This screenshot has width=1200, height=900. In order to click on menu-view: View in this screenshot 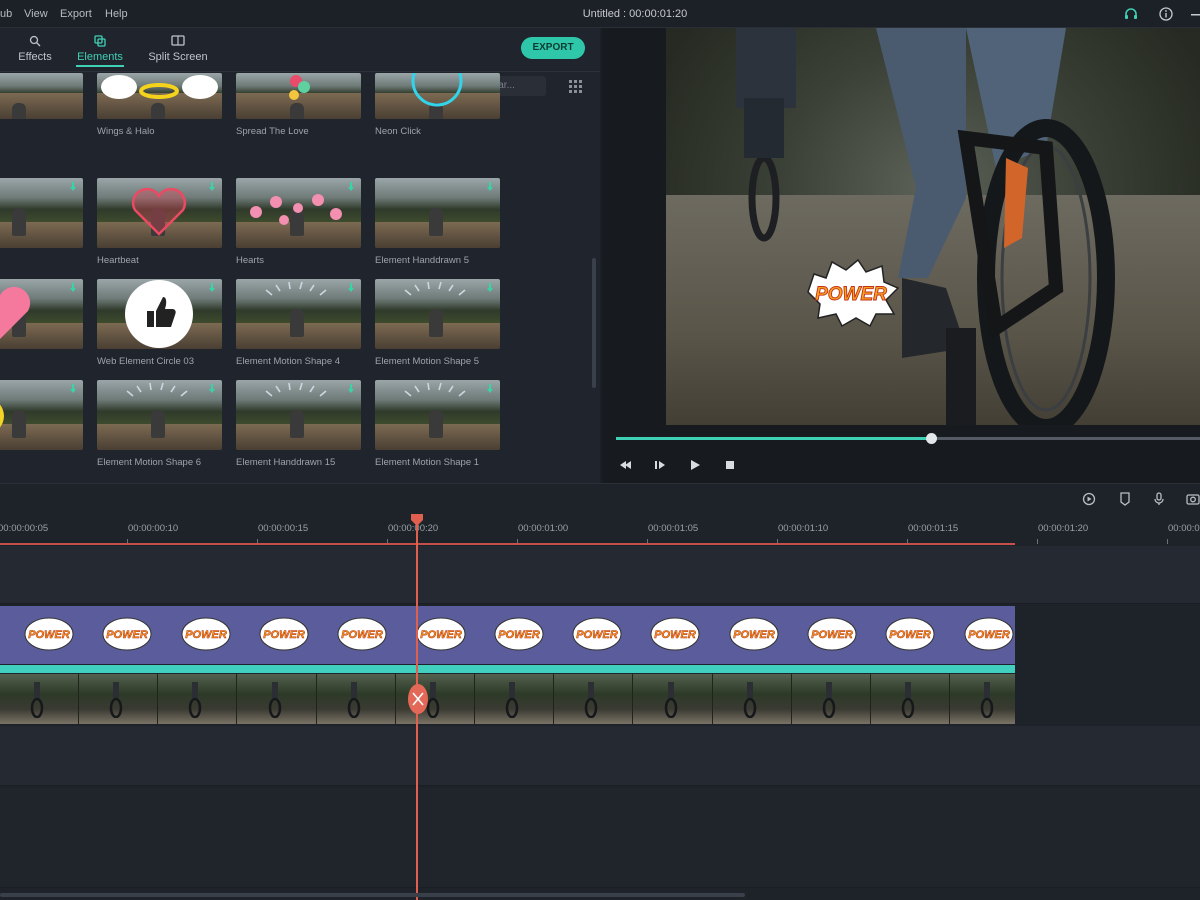, I will do `click(36, 14)`.